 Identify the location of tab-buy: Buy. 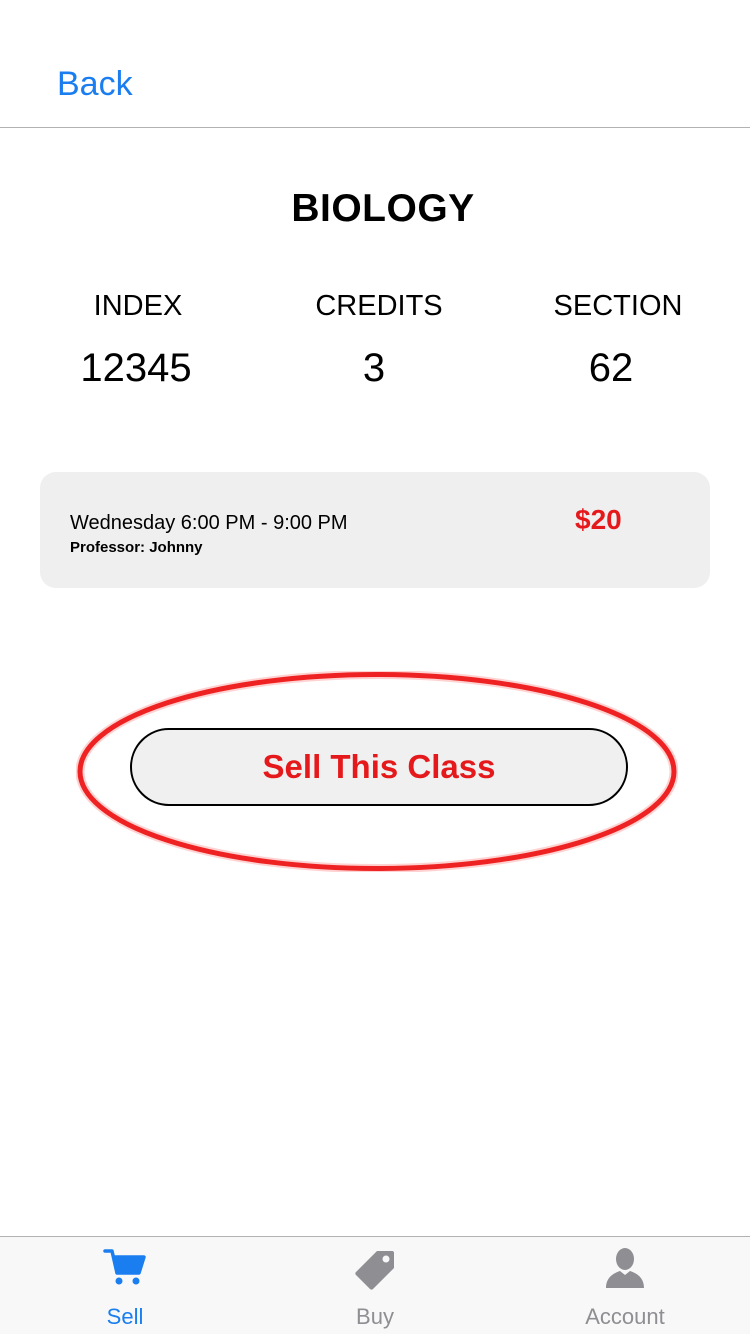
(375, 1285).